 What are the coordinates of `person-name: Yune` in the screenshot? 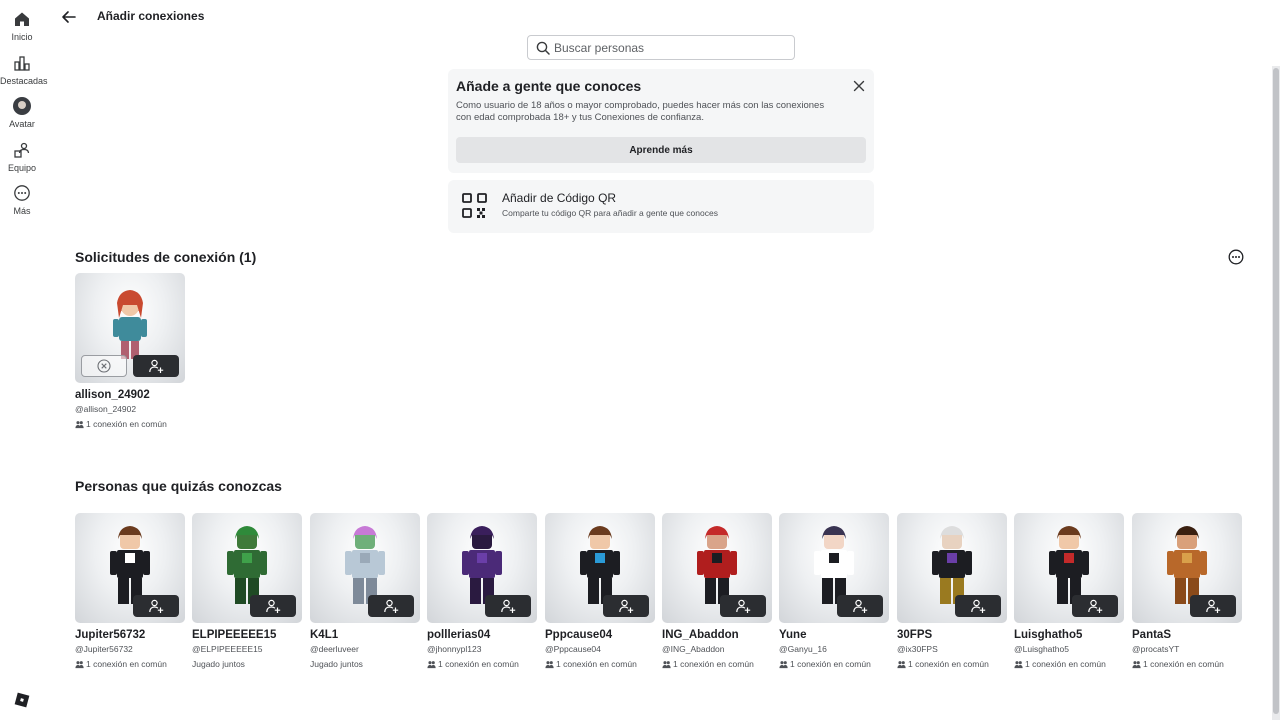 It's located at (834, 635).